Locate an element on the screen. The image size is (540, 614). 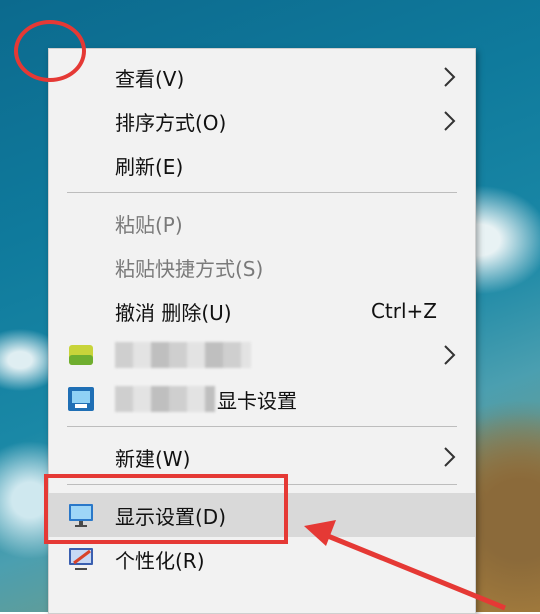
menu-item-view: 查看(V) is located at coordinates (262, 77).